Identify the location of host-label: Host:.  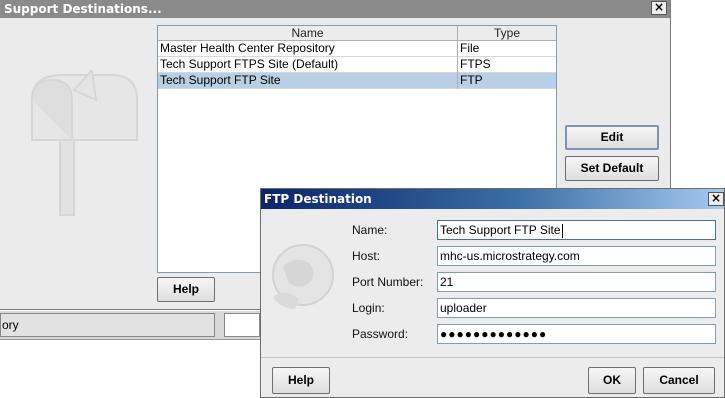
(366, 256).